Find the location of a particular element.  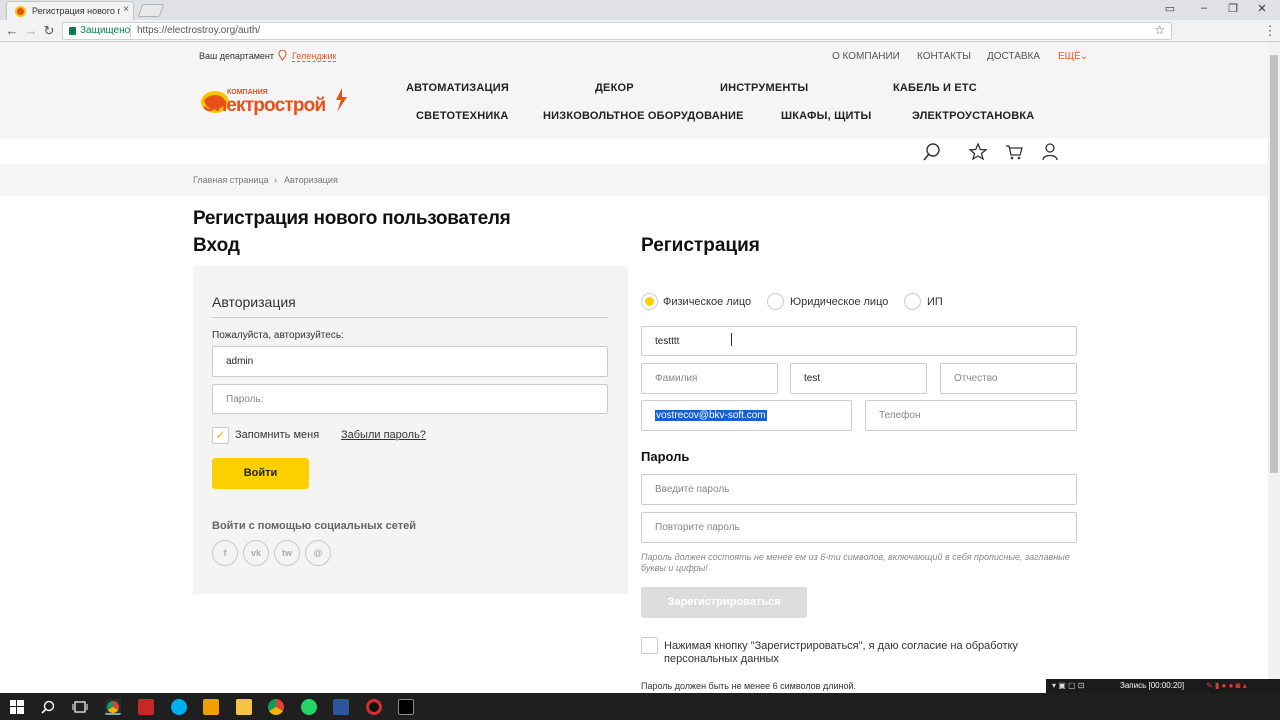

password-input: Пароль: is located at coordinates (410, 399).